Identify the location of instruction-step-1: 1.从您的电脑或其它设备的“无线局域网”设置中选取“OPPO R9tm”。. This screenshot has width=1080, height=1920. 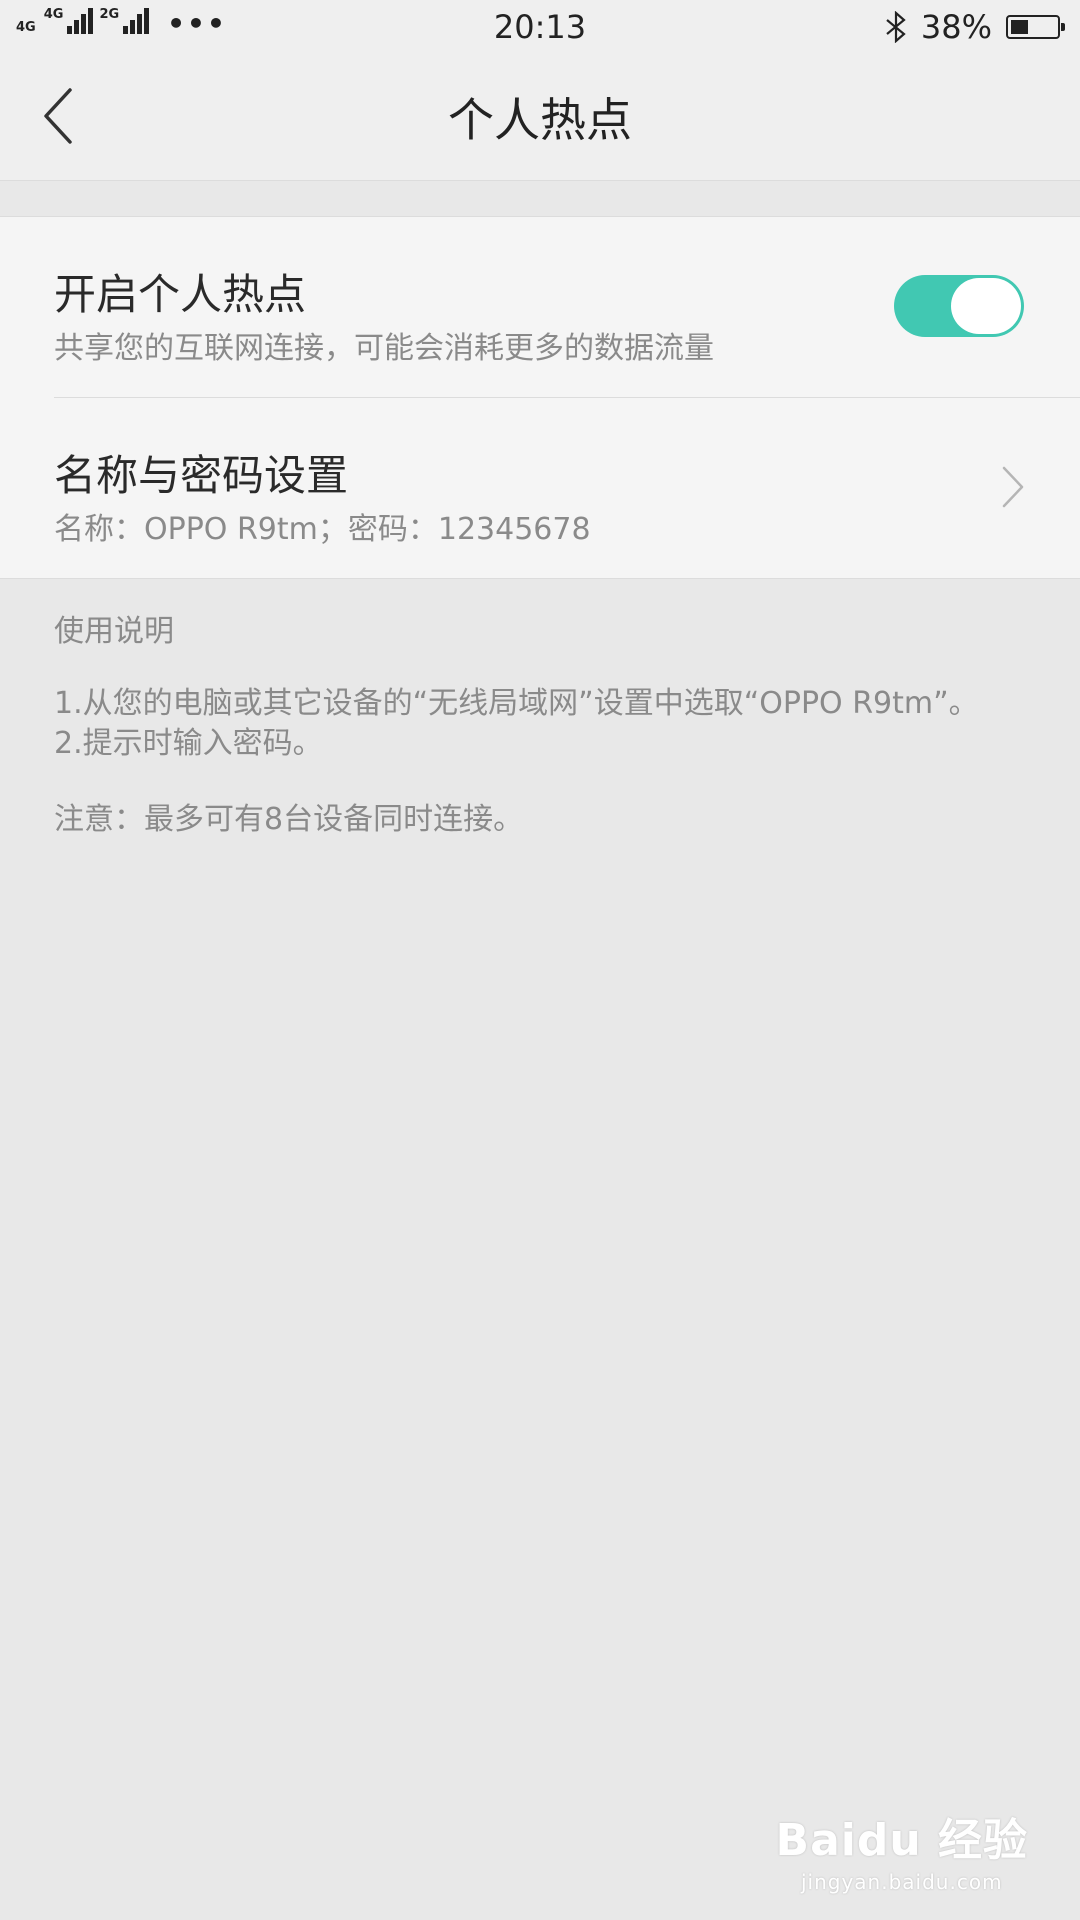
(516, 703).